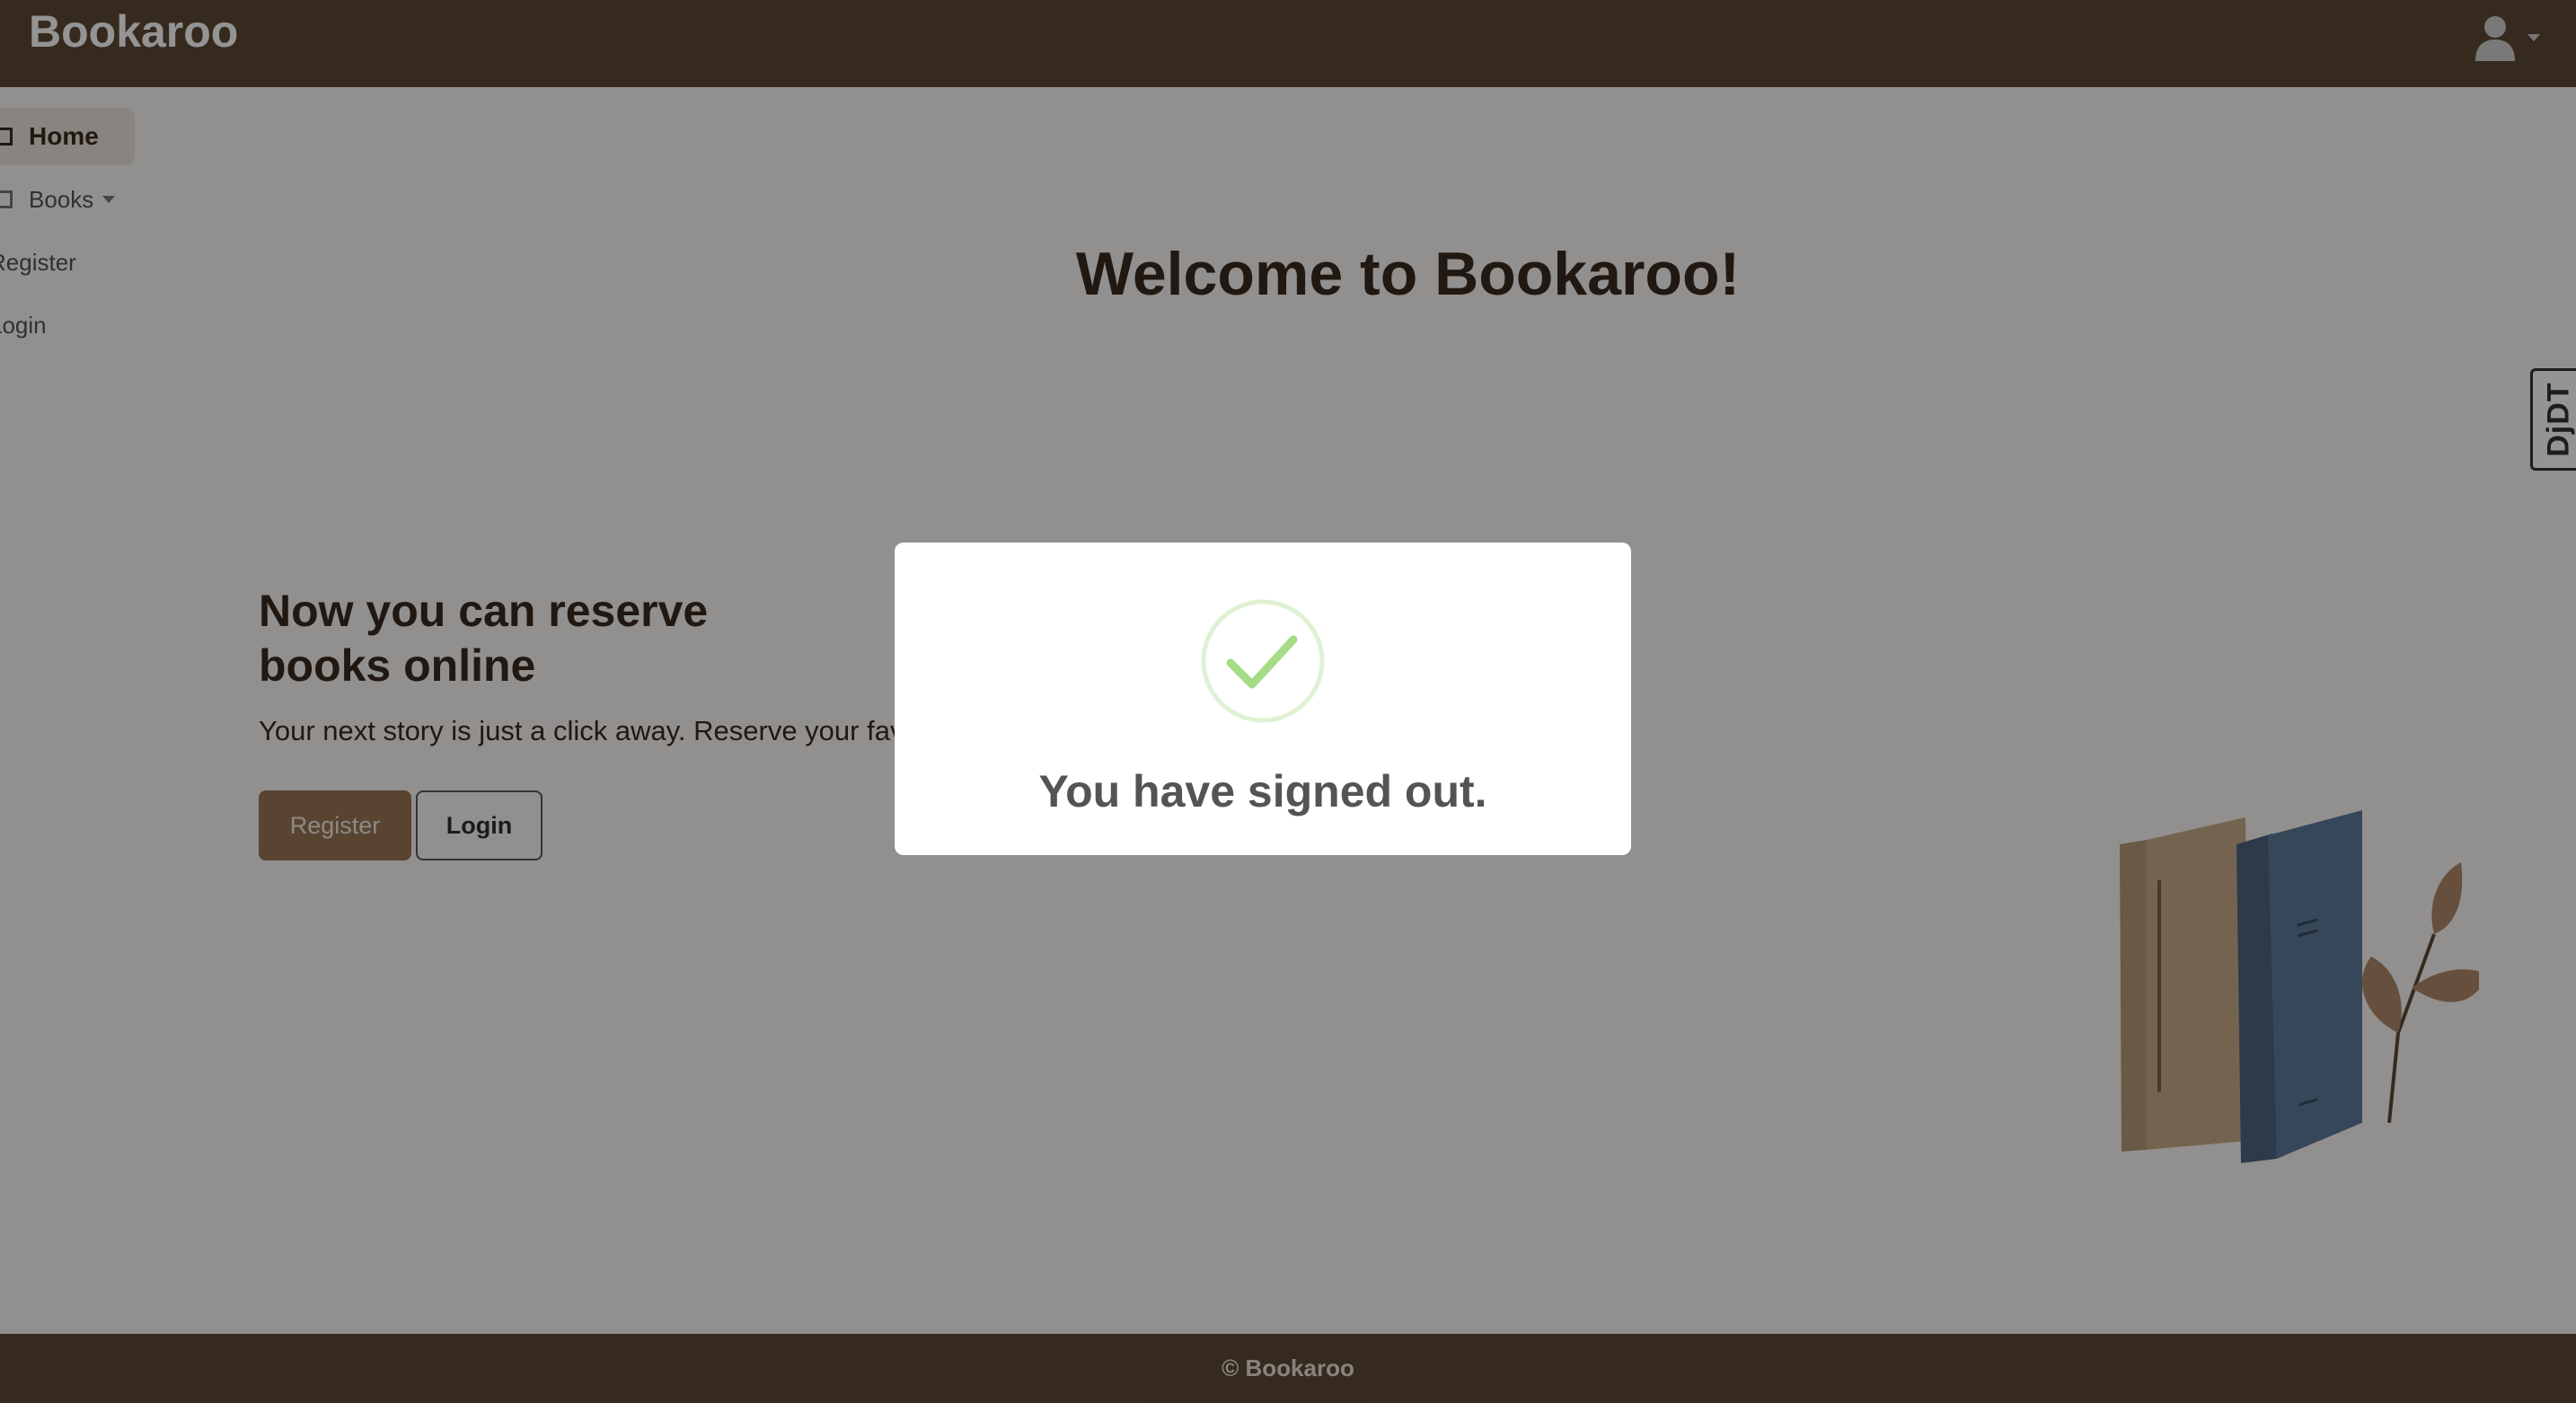  What do you see at coordinates (1263, 661) in the screenshot?
I see `success-check-icon` at bounding box center [1263, 661].